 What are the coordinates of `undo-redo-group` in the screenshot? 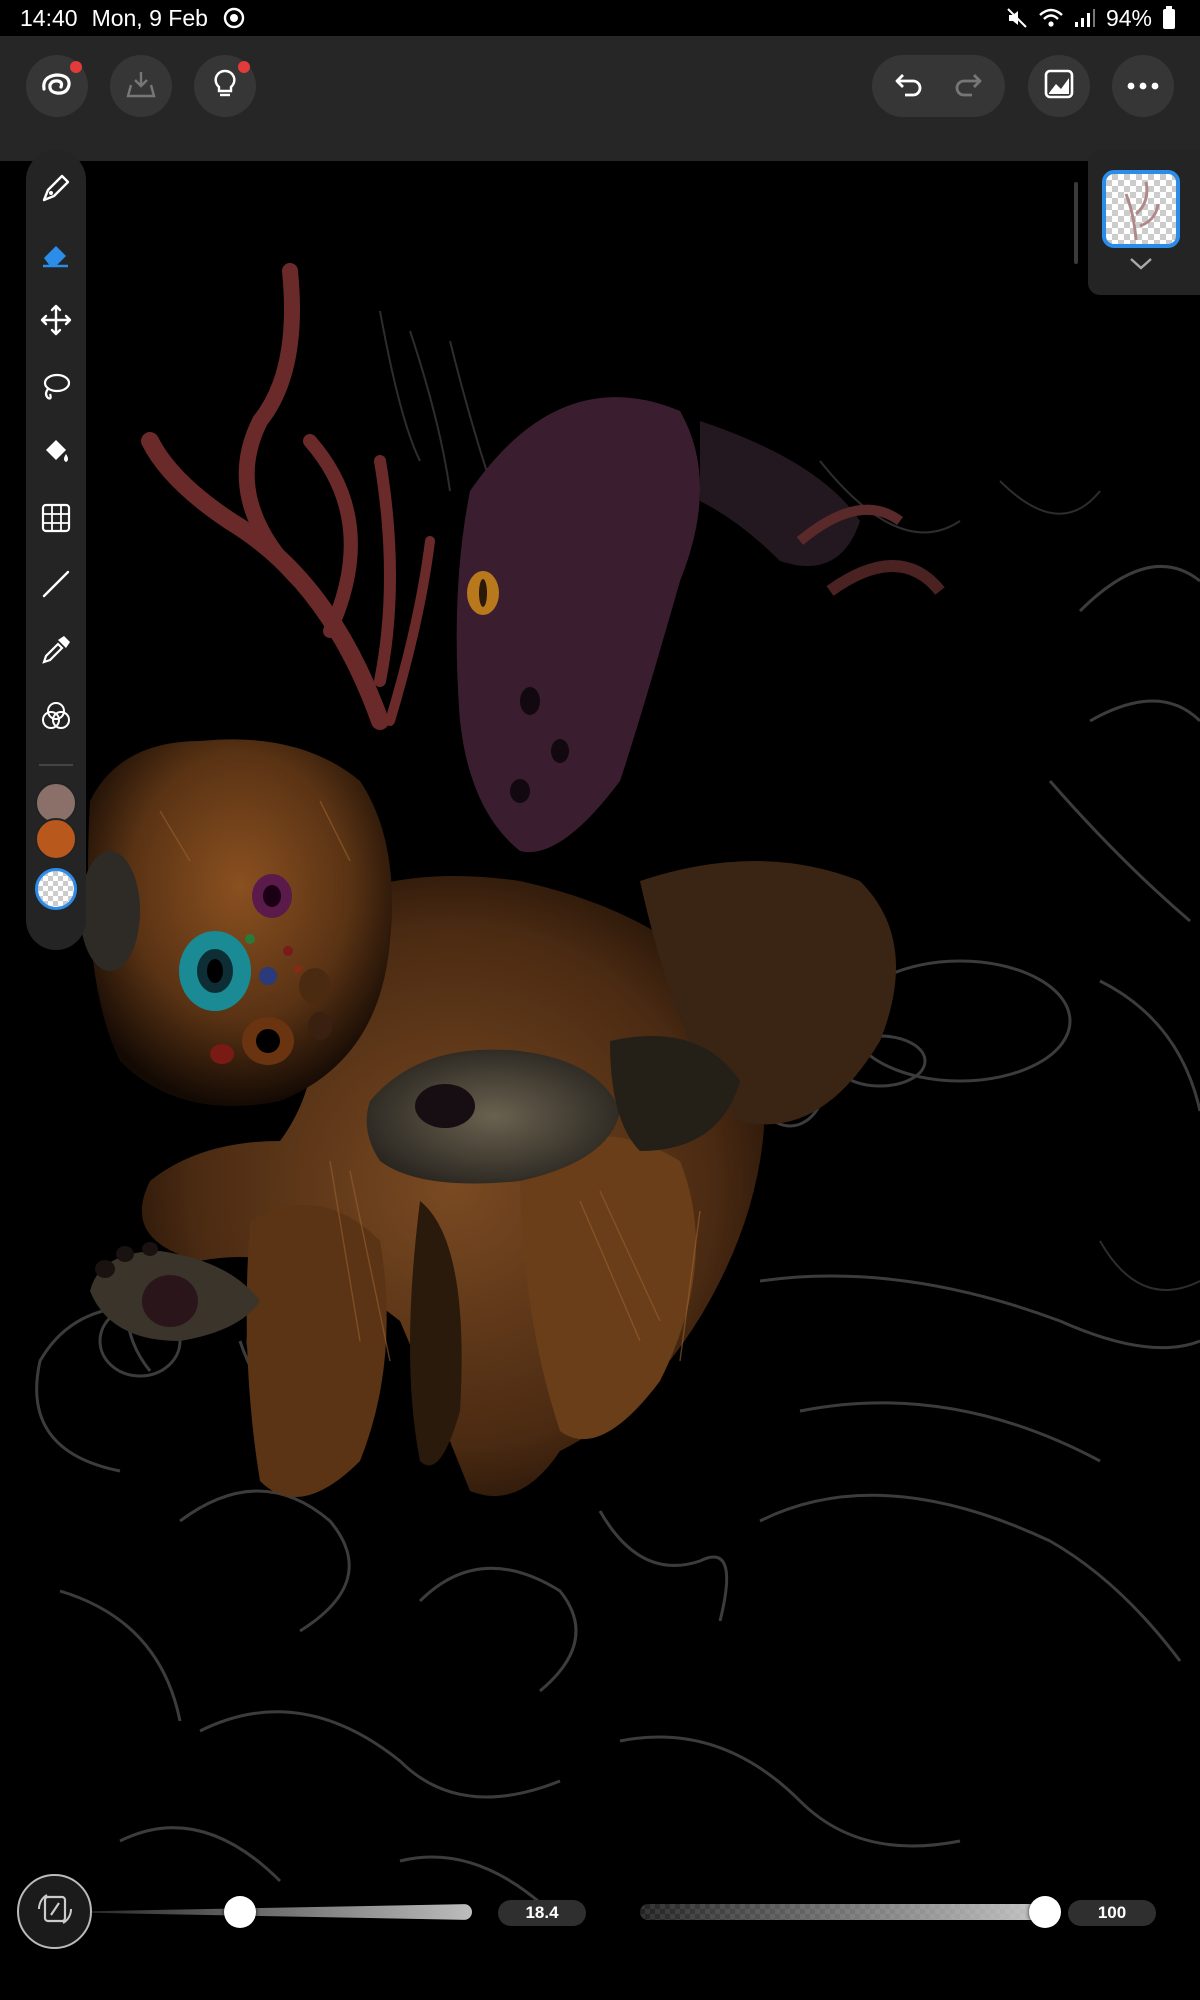 It's located at (938, 86).